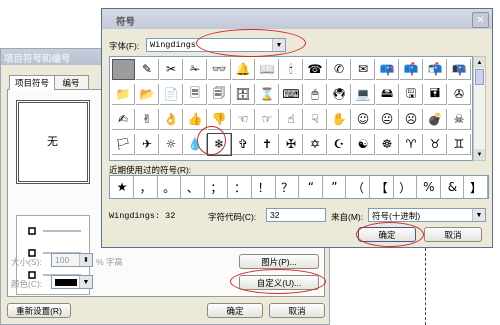 The image size is (500, 325). Describe the element at coordinates (32, 82) in the screenshot. I see `tab-bullets: 项目符号` at that location.